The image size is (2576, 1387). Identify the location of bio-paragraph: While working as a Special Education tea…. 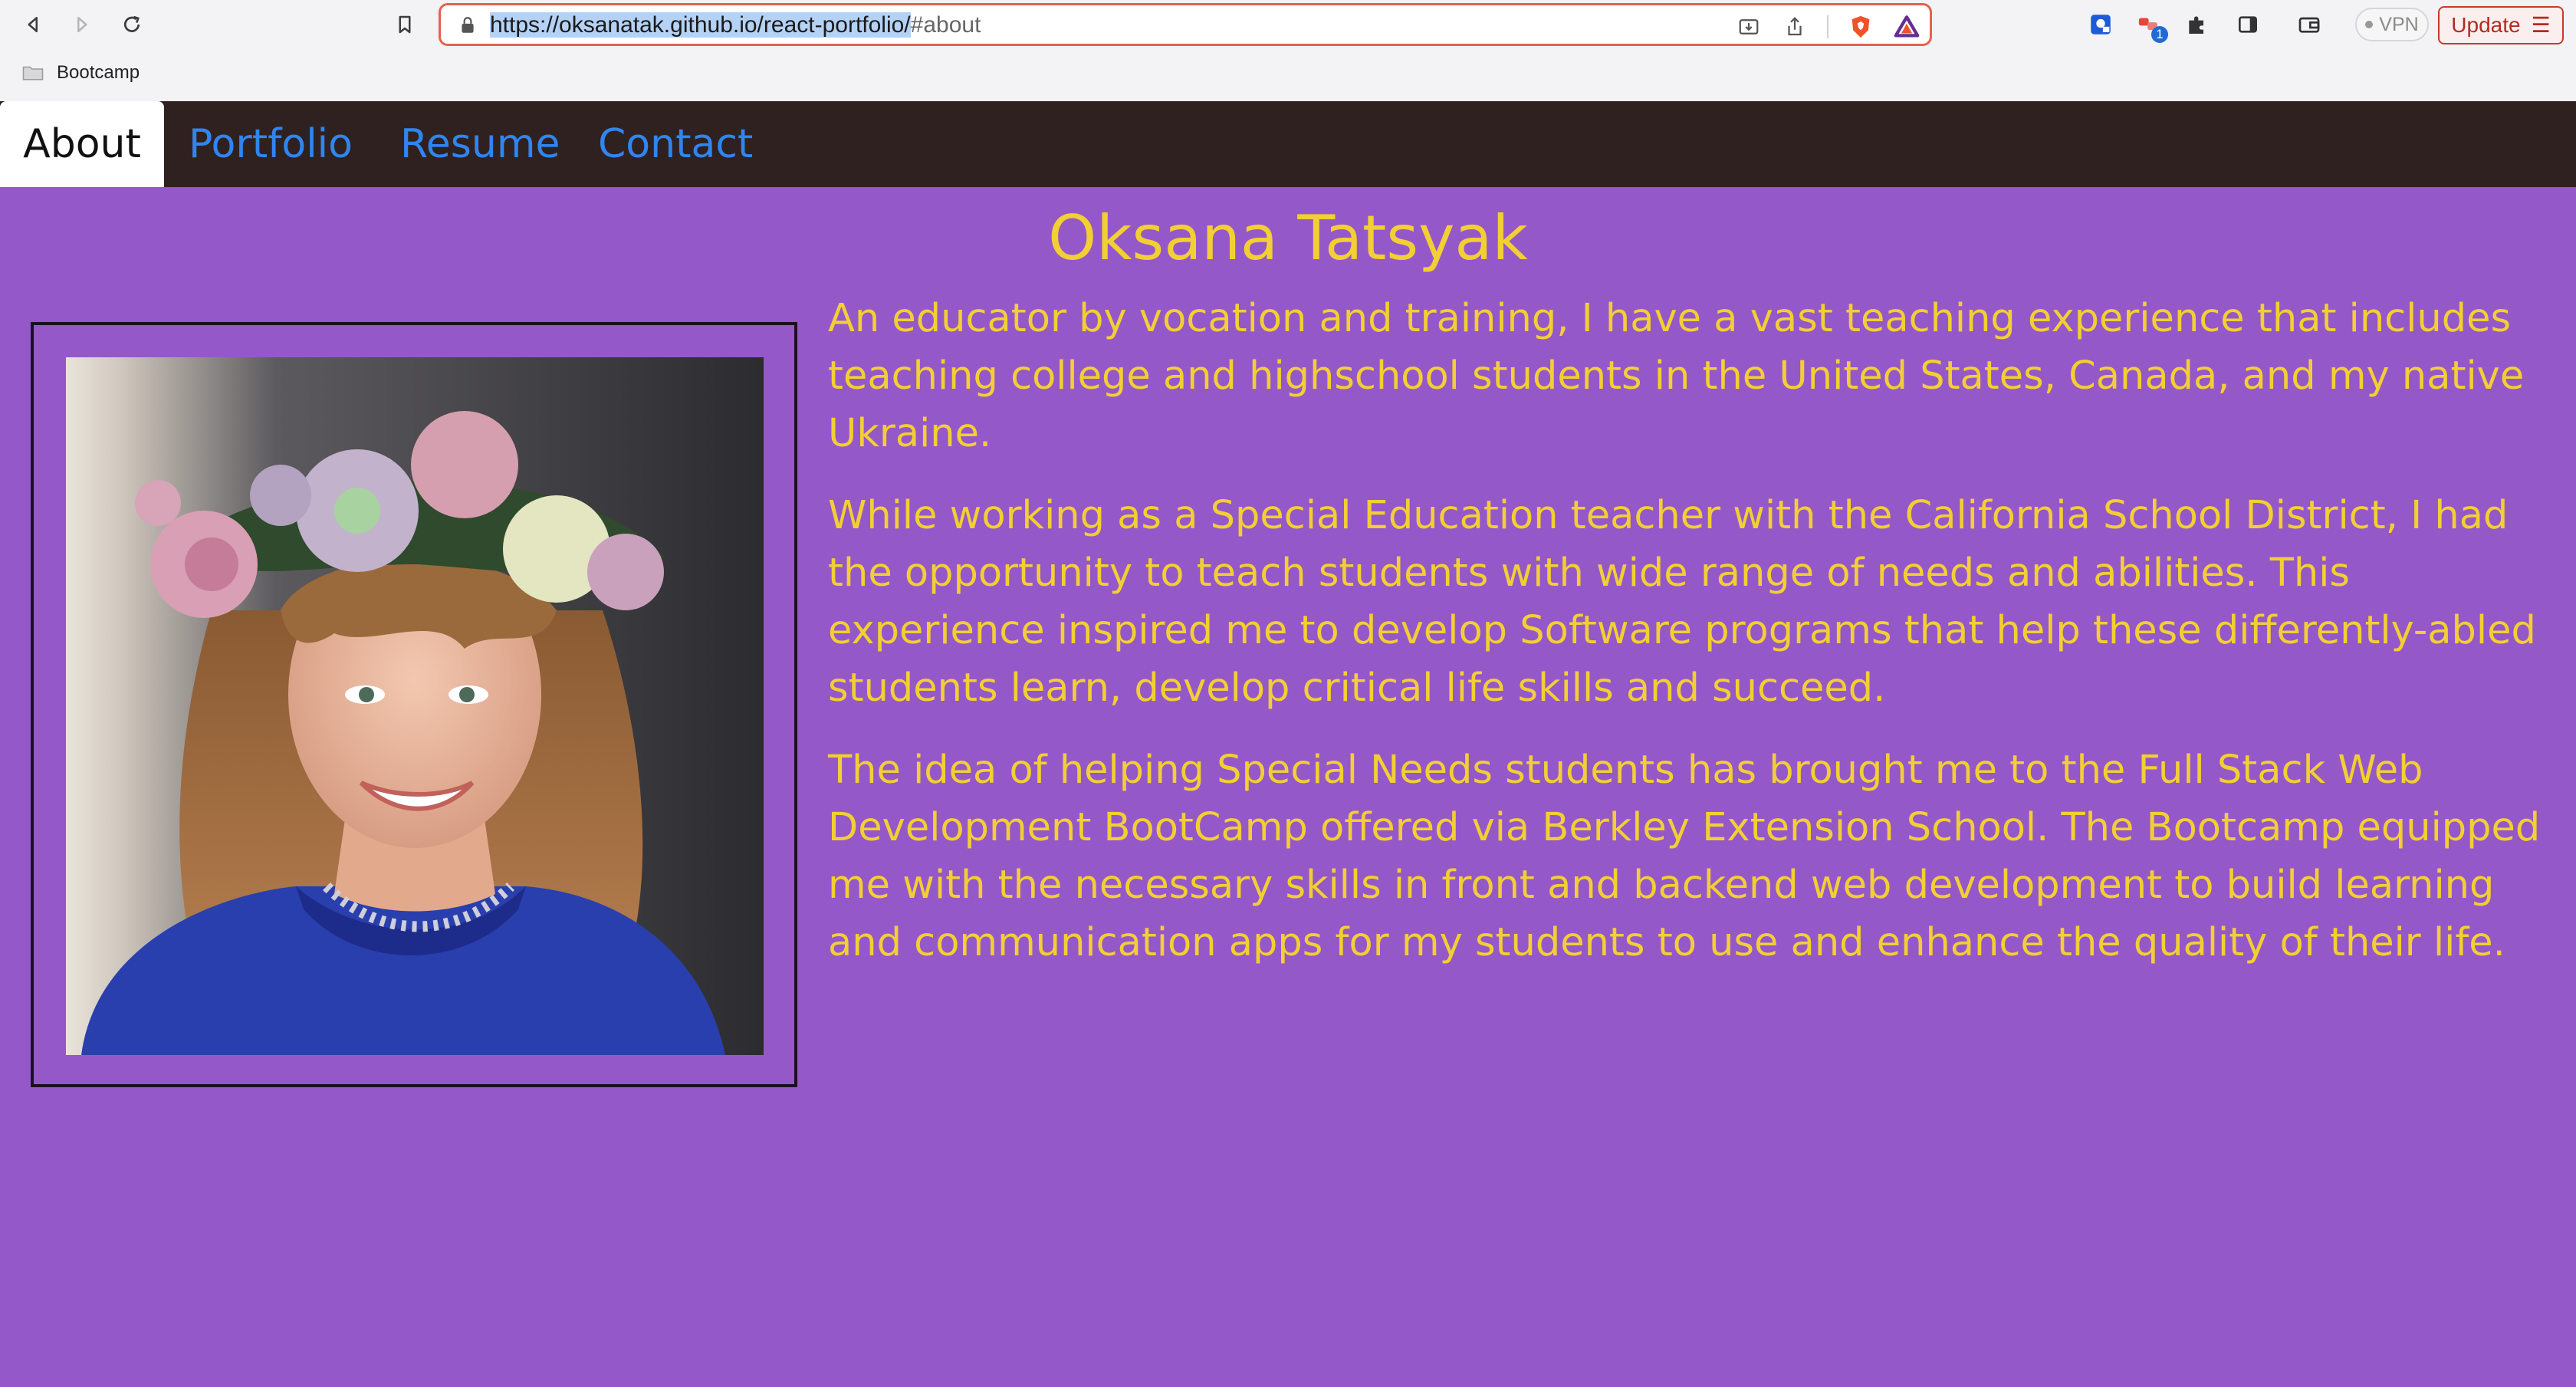
(1682, 602).